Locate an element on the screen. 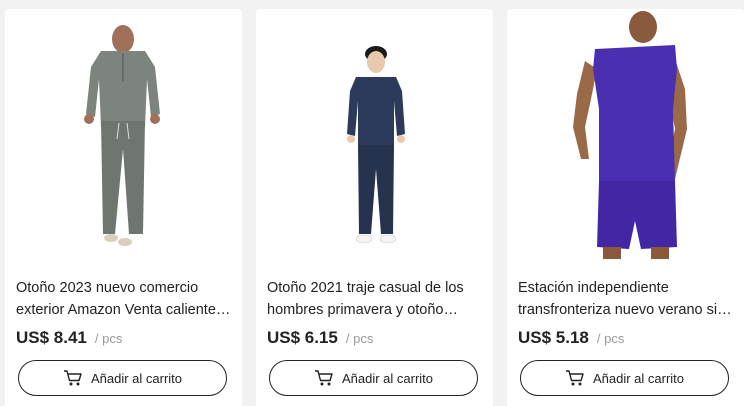 This screenshot has width=744, height=406. product-photo-navy-set is located at coordinates (376, 145).